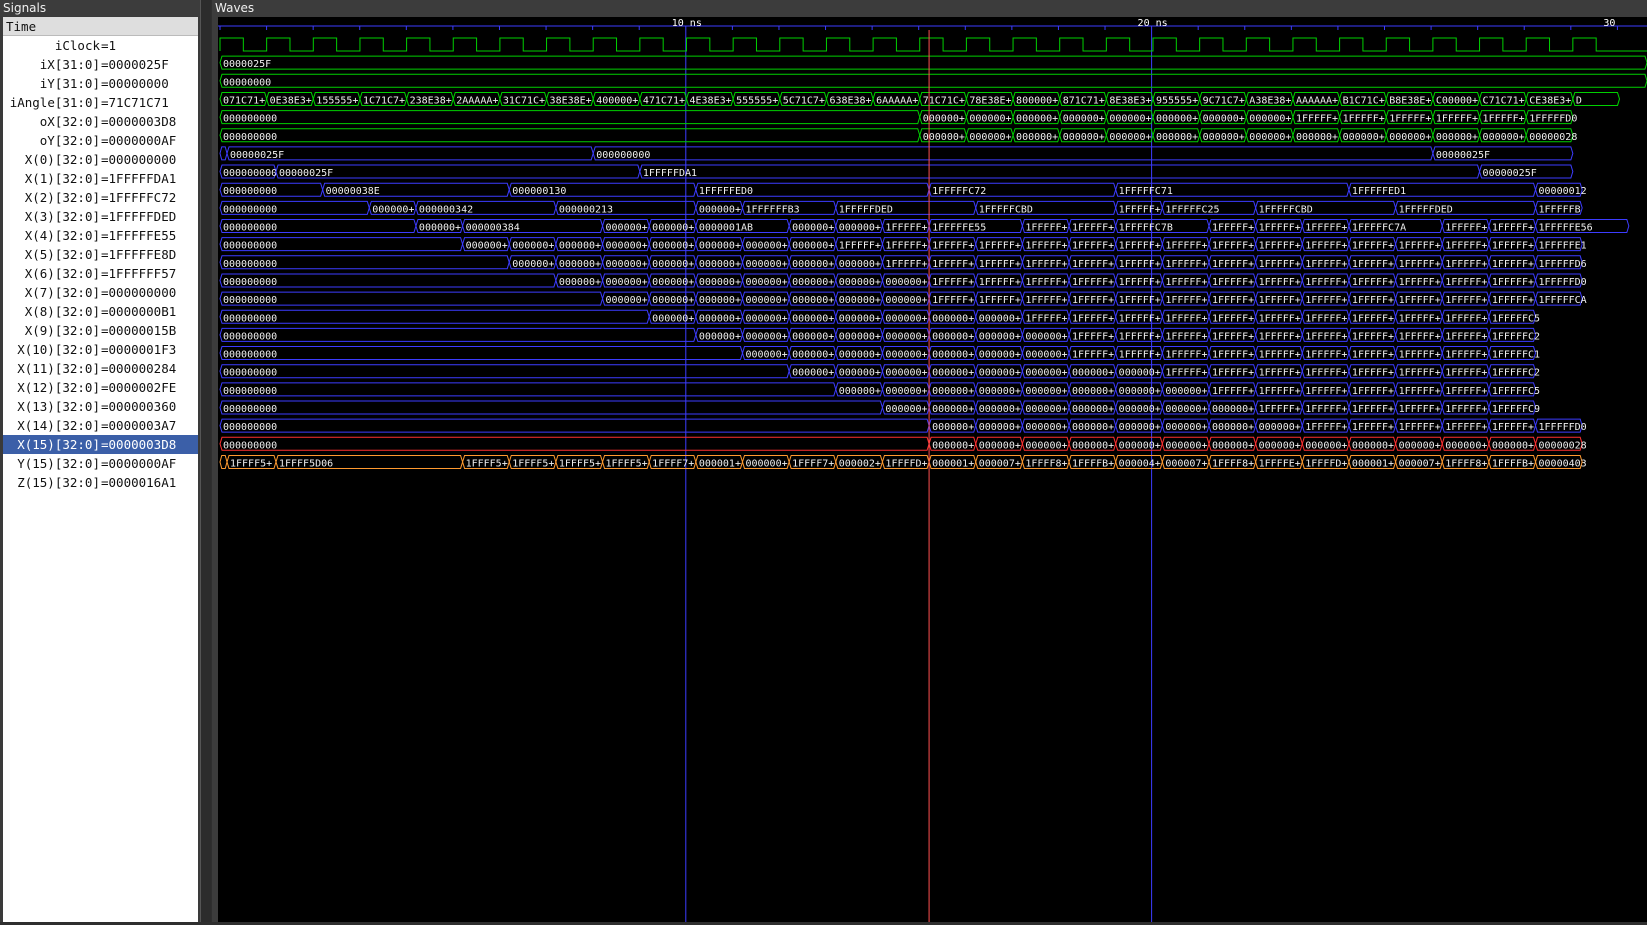  What do you see at coordinates (100, 349) in the screenshot?
I see `signal-row: X(10)[32:0] =0000001F3` at bounding box center [100, 349].